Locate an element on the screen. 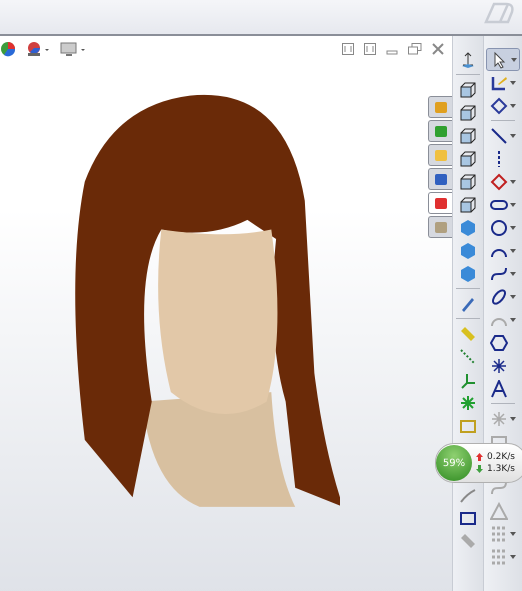 This screenshot has height=591, width=522. dotted-line-icon is located at coordinates (468, 357).